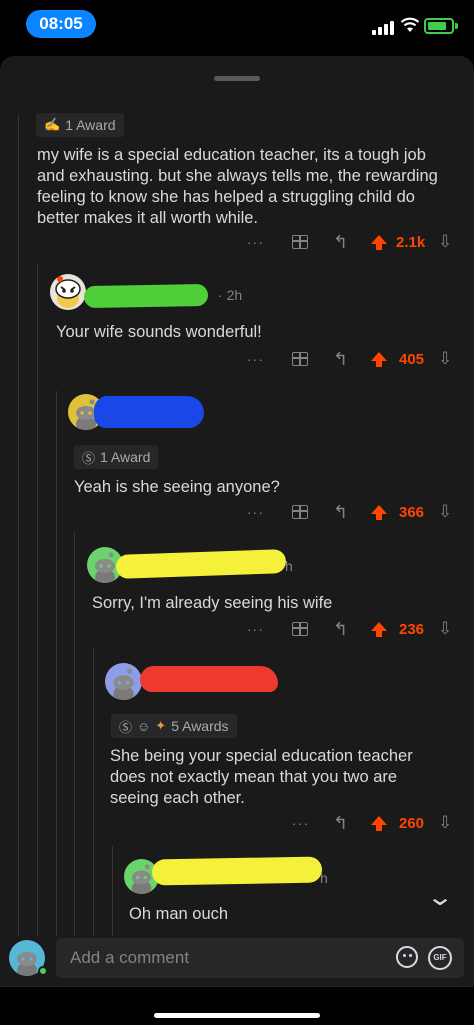  Describe the element at coordinates (237, 78) in the screenshot. I see `drag-handle` at that location.